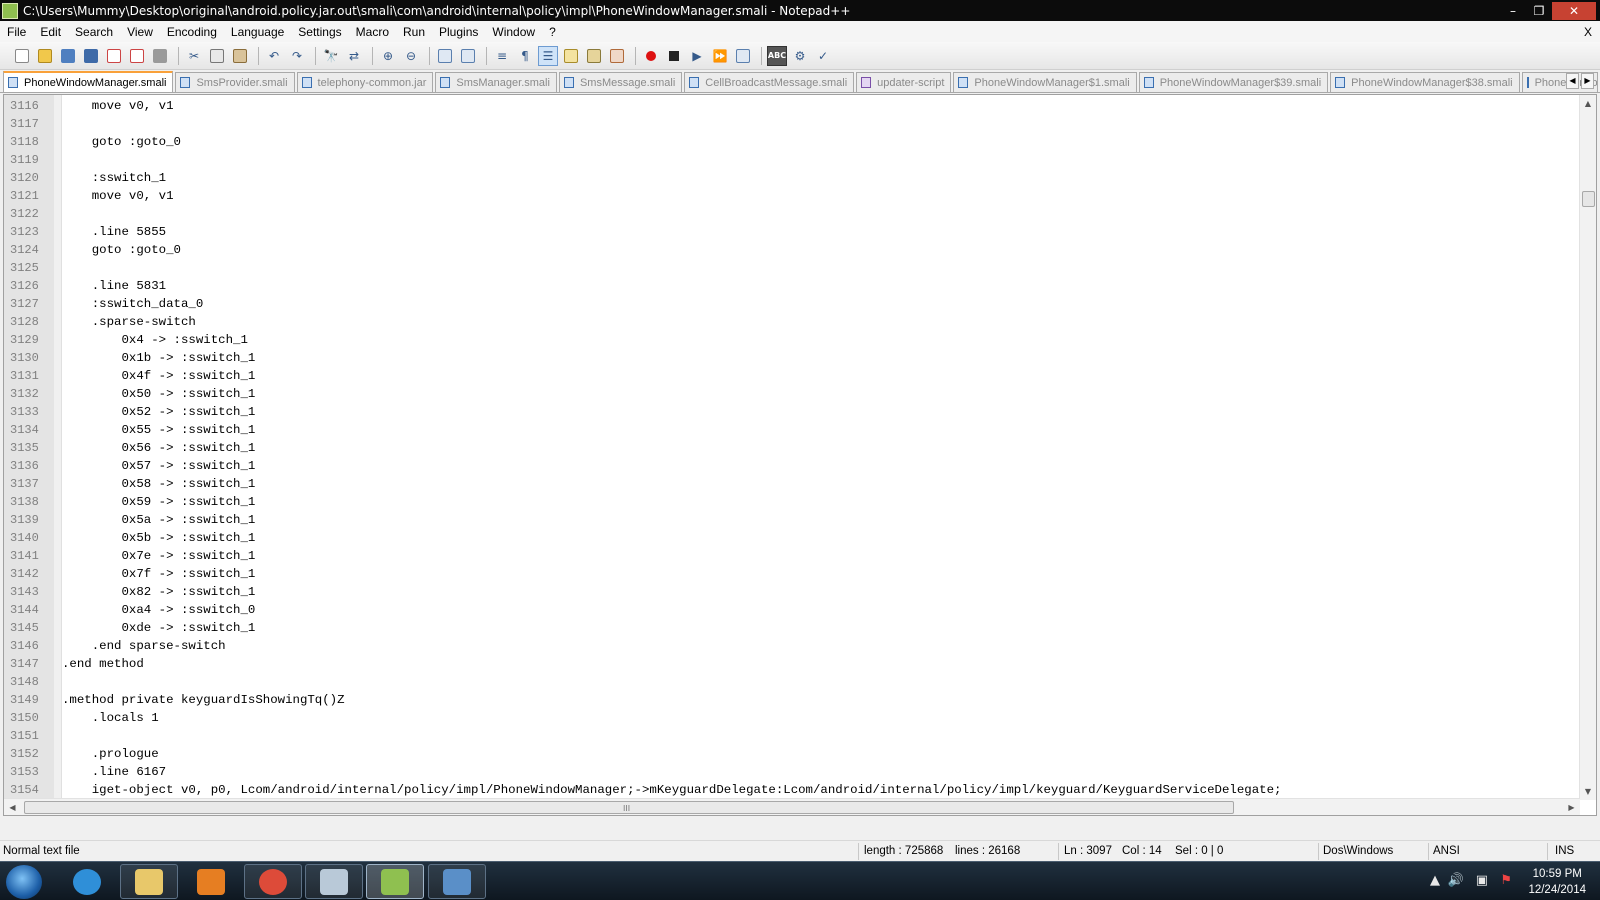  What do you see at coordinates (627, 82) in the screenshot?
I see `tab-label: SmsMessage.smali` at bounding box center [627, 82].